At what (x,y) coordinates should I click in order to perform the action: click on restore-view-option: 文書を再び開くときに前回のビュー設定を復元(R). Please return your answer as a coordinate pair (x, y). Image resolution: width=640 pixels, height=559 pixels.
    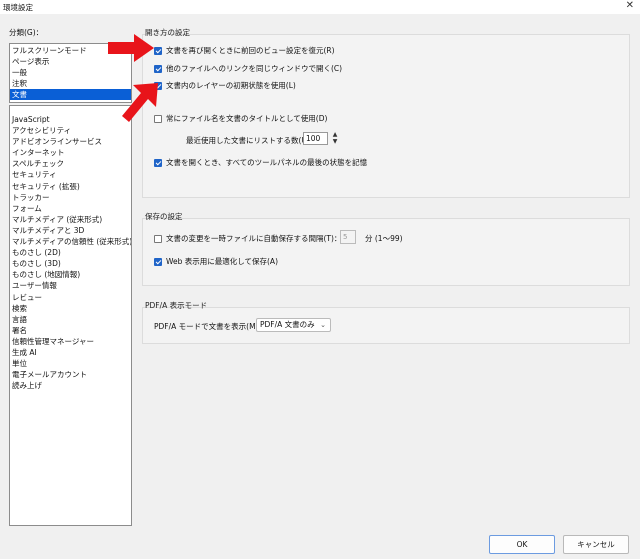
    Looking at the image, I should click on (244, 50).